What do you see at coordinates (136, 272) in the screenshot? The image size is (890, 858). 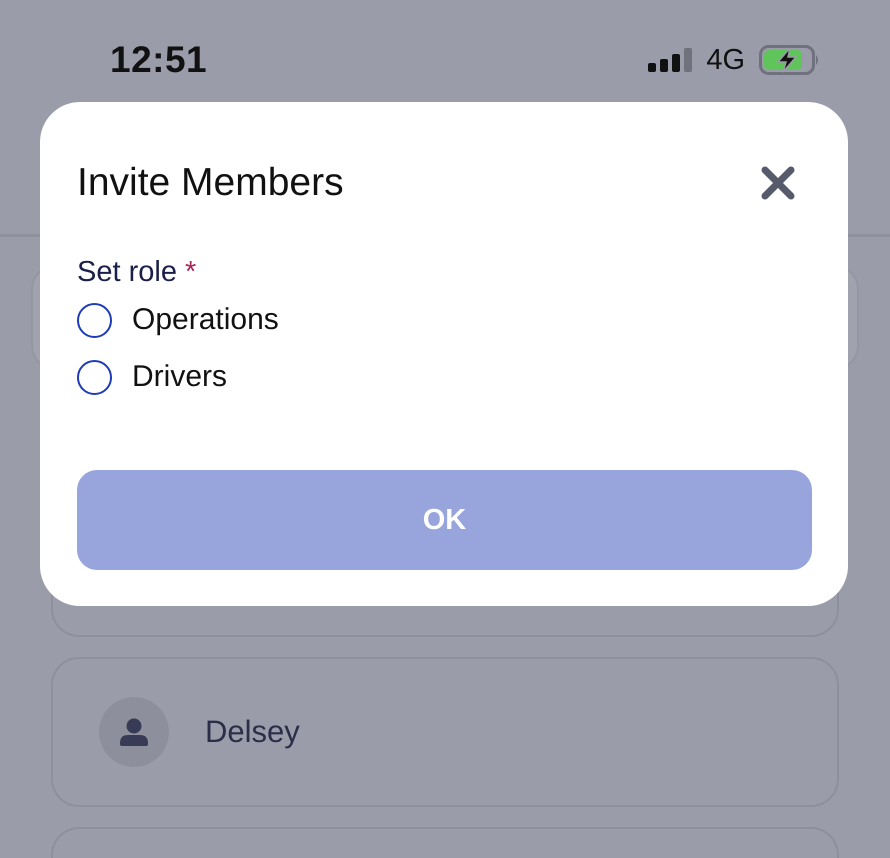 I see `role-label: Set role *` at bounding box center [136, 272].